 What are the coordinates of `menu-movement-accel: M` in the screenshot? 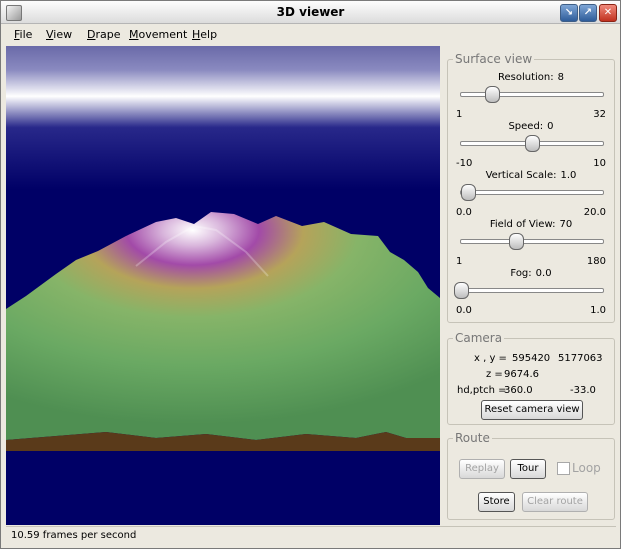 It's located at (134, 34).